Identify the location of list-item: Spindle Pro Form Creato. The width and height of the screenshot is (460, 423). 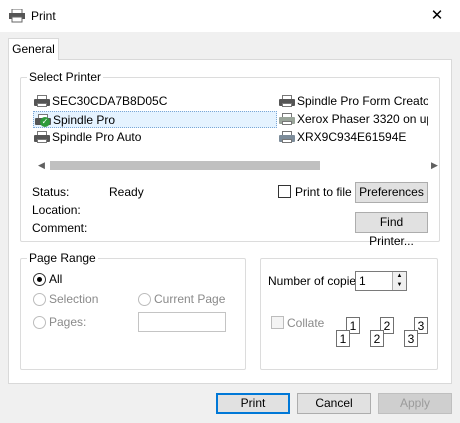
(353, 101).